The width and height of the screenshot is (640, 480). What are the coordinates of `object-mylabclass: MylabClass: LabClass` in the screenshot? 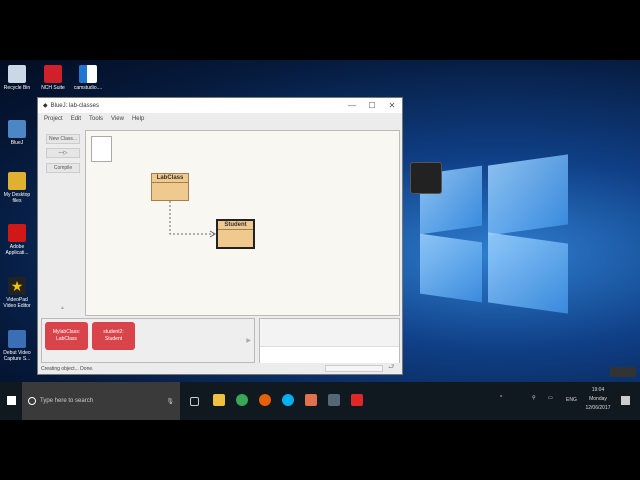 It's located at (66, 336).